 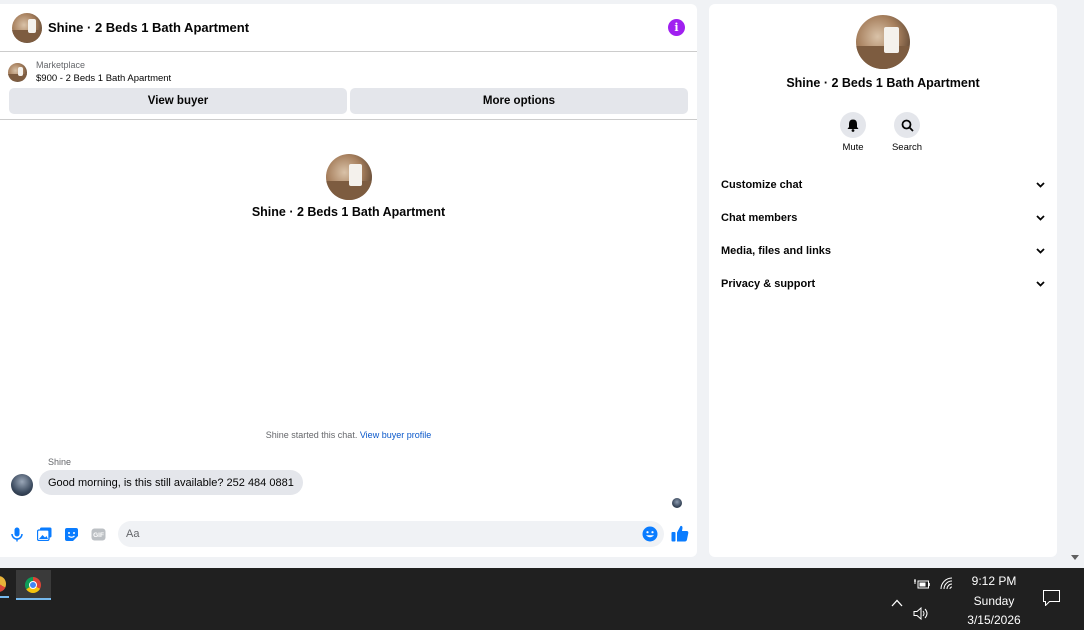 What do you see at coordinates (178, 101) in the screenshot?
I see `view-buyer-button: View buyer` at bounding box center [178, 101].